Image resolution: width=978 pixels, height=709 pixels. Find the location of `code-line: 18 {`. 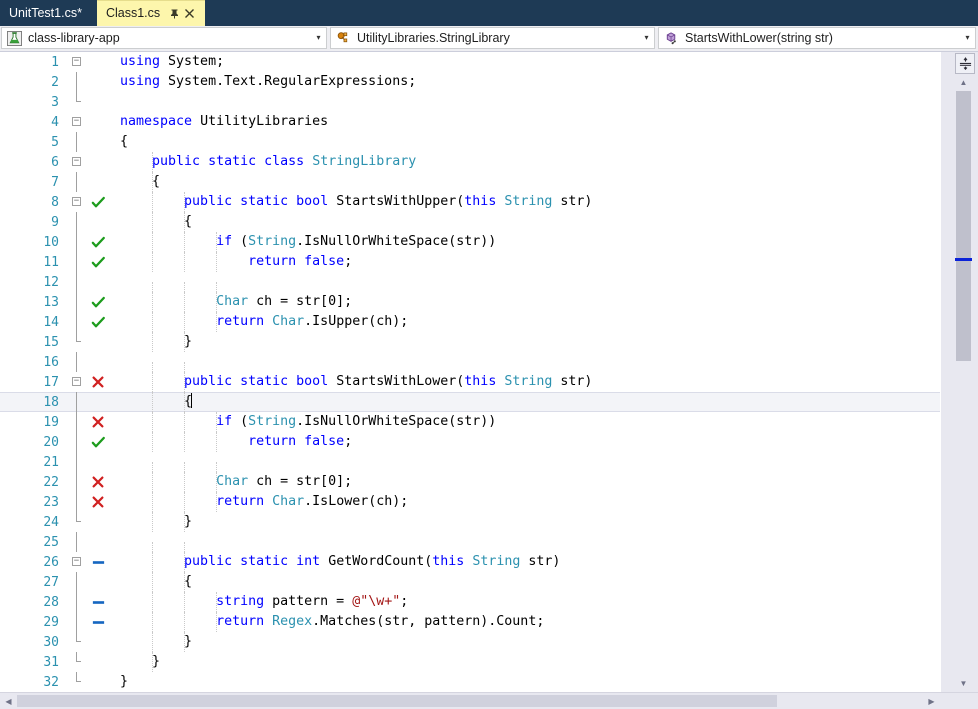

code-line: 18 { is located at coordinates (470, 402).